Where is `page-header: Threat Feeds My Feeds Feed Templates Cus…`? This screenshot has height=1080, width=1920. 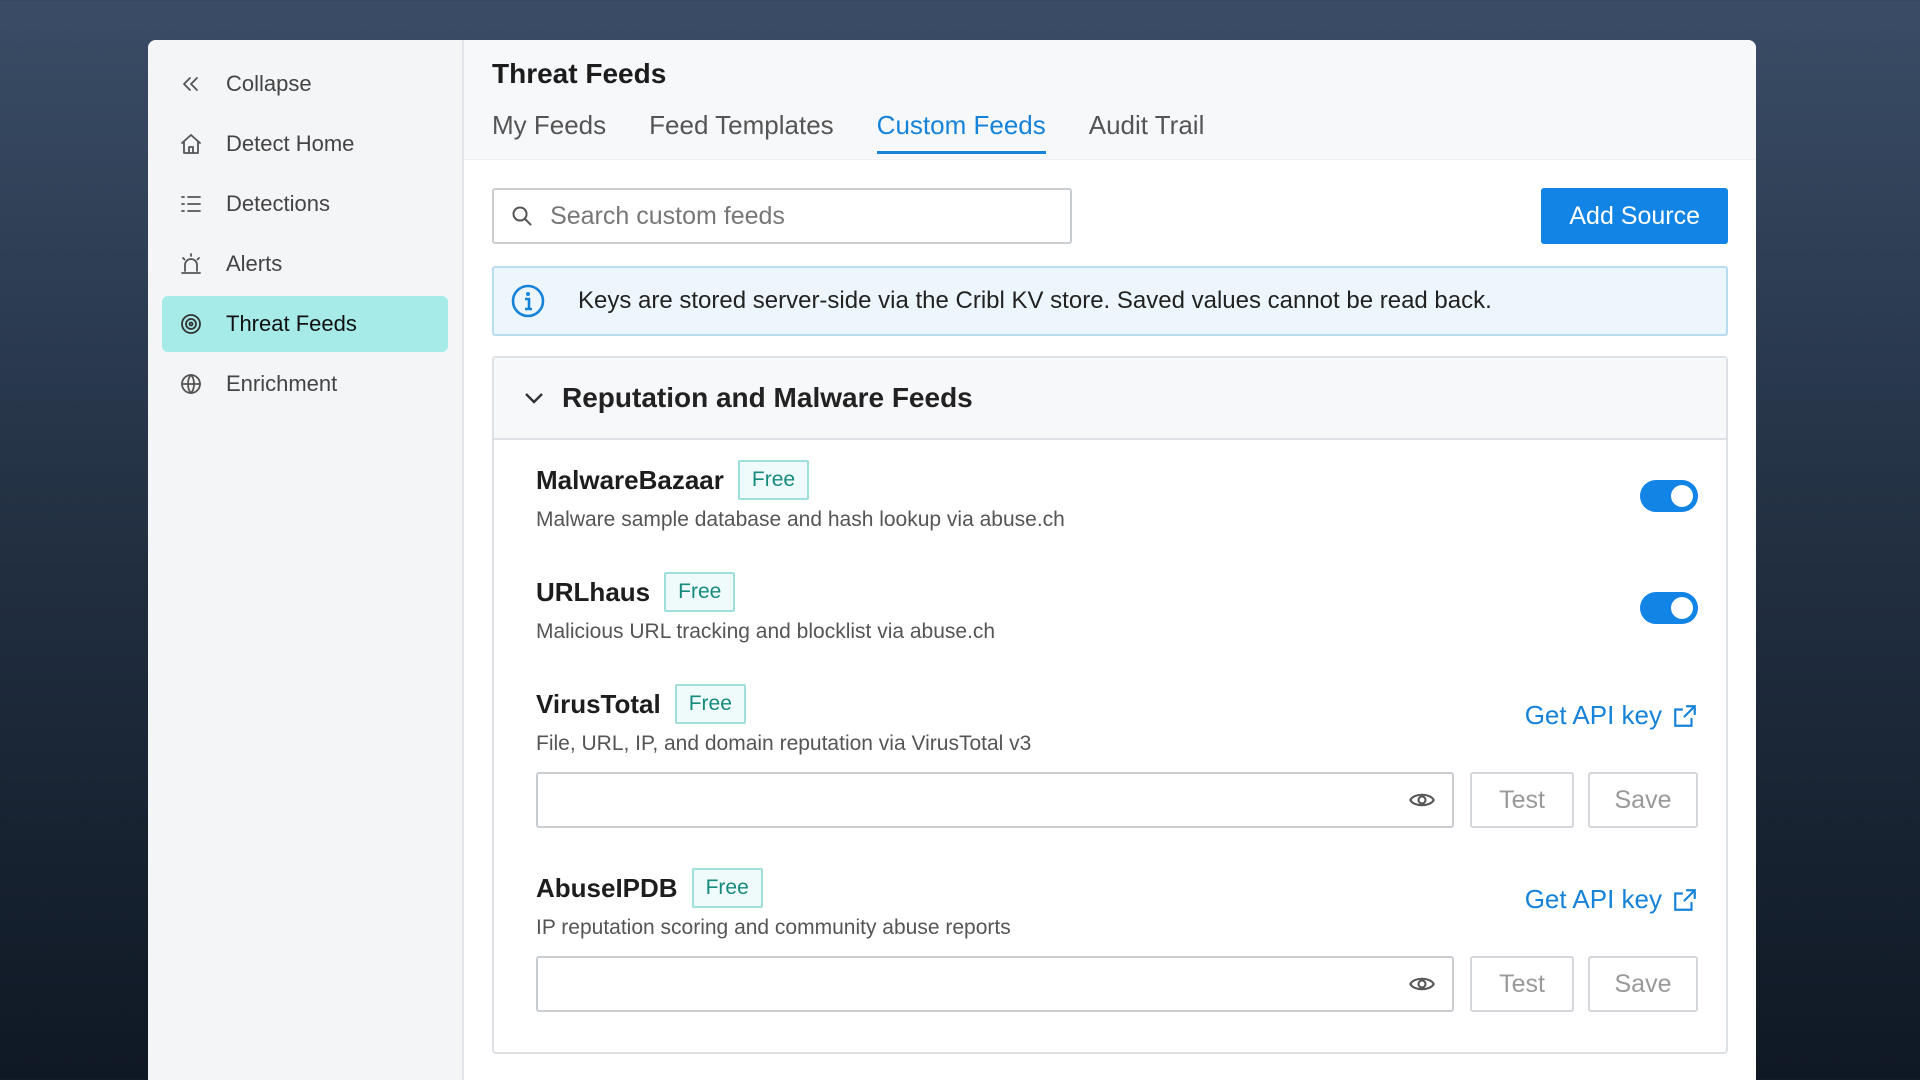 page-header: Threat Feeds My Feeds Feed Templates Cus… is located at coordinates (1110, 100).